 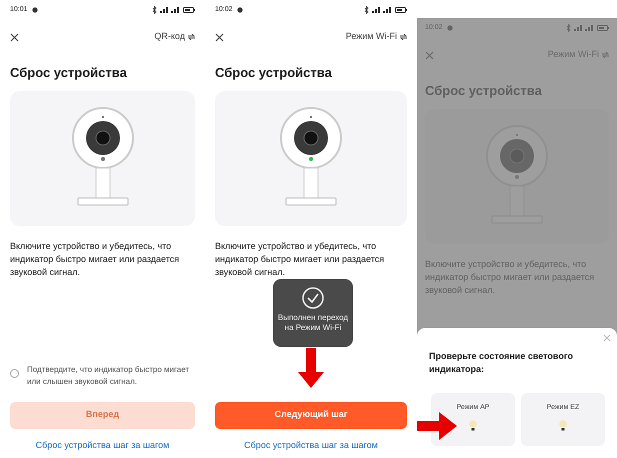 I want to click on mode-switch-button: QR-код, so click(x=174, y=37).